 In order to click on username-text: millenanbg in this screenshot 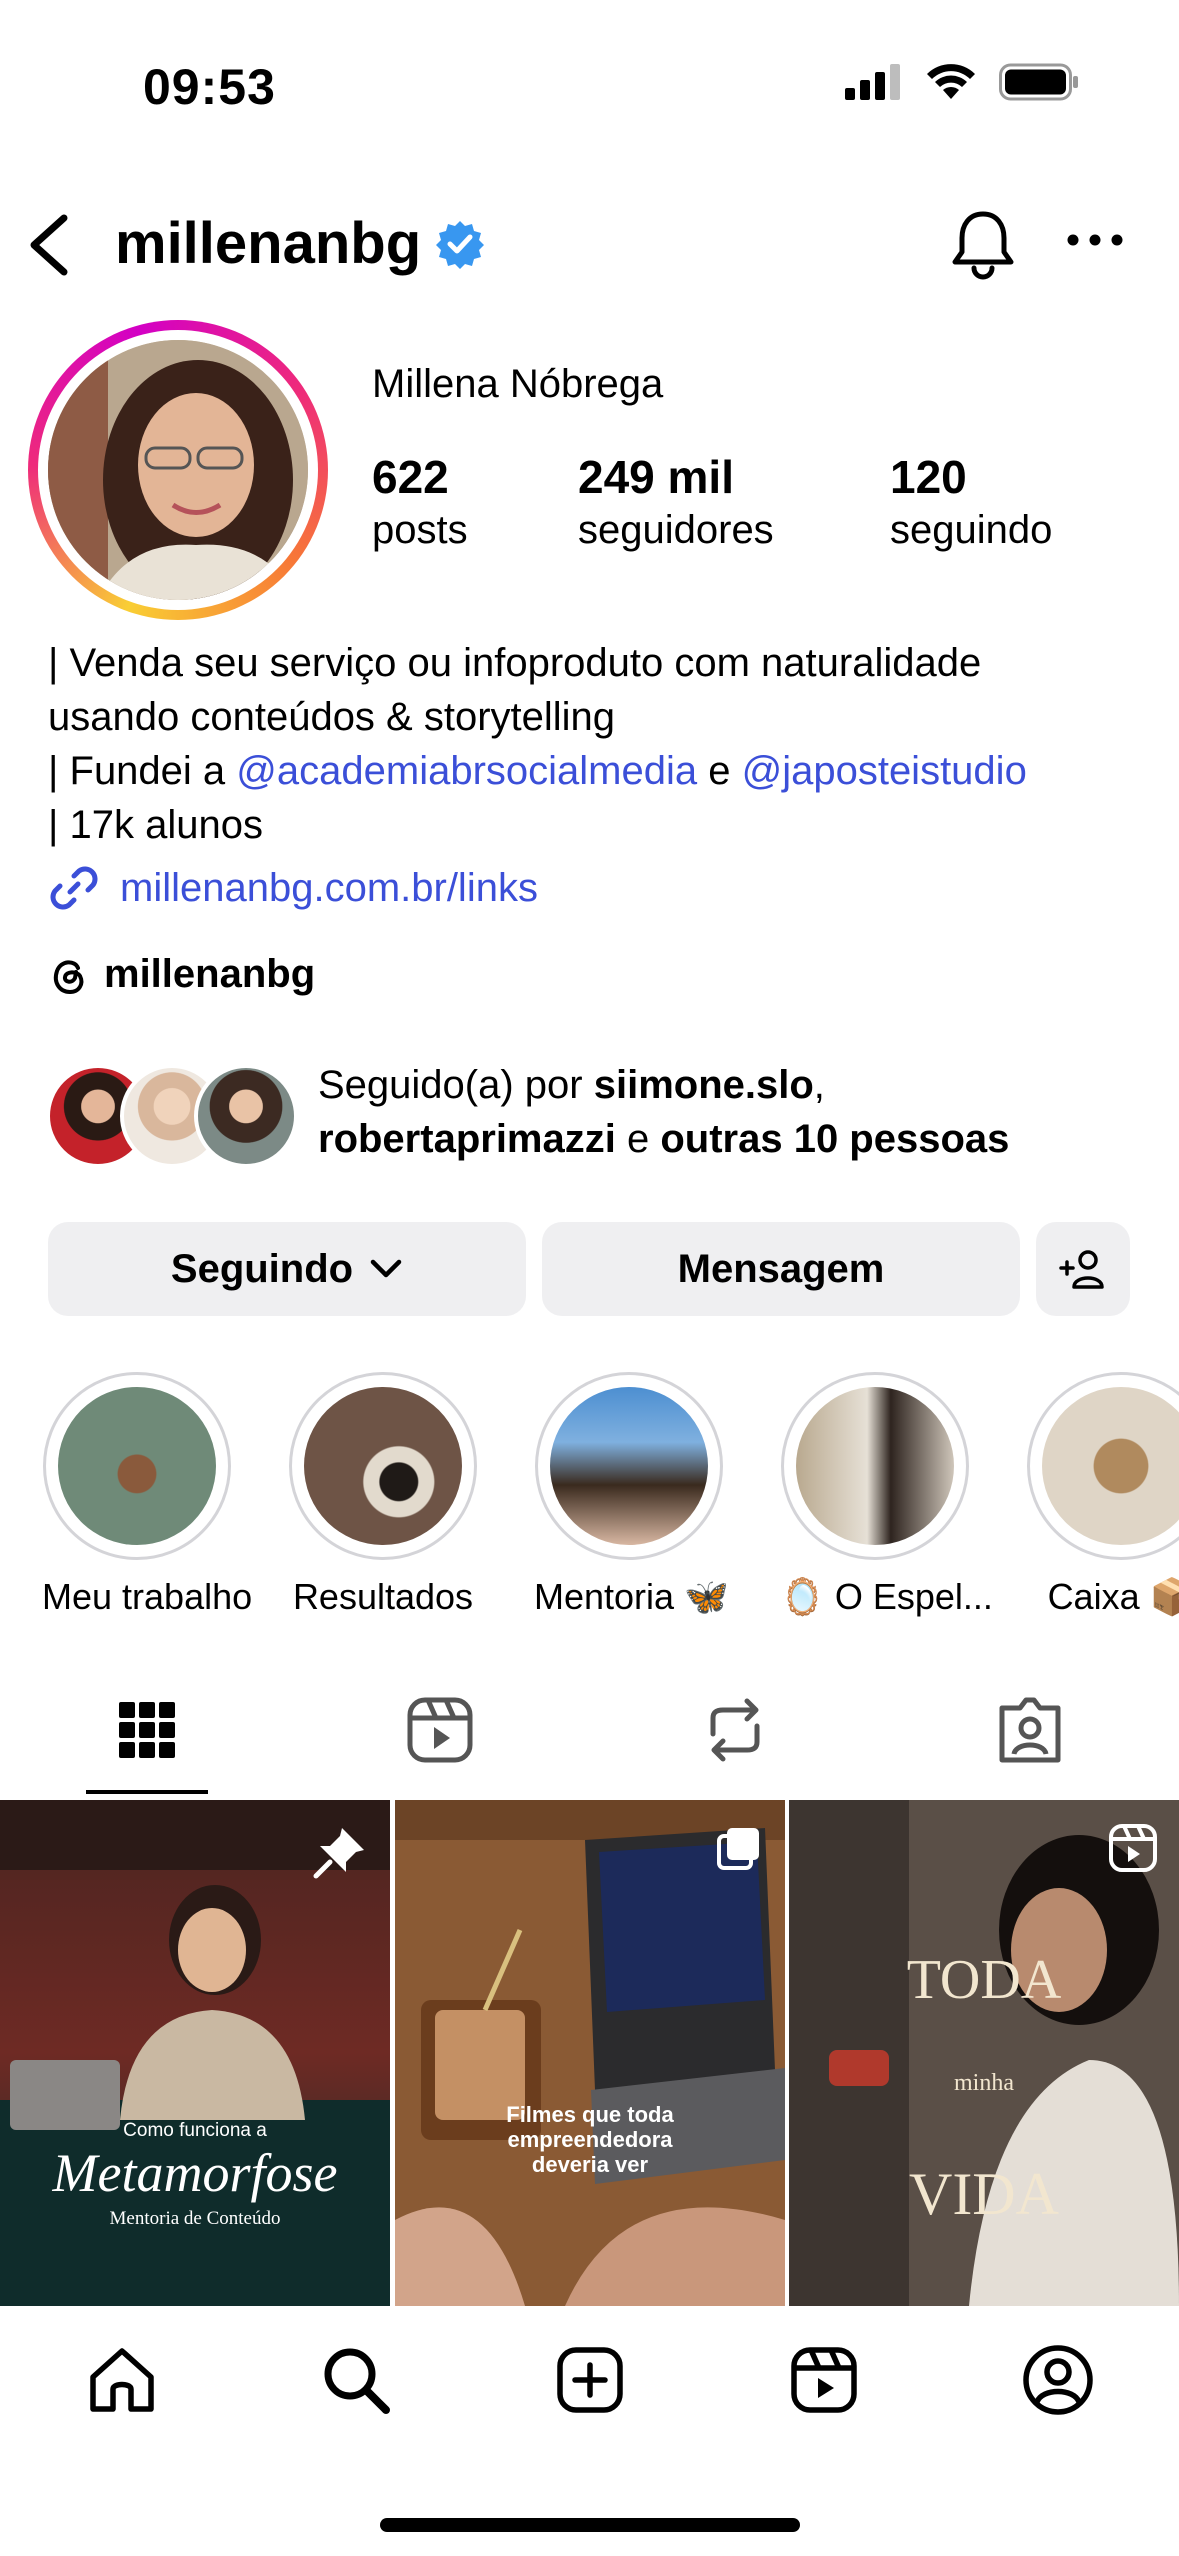, I will do `click(268, 243)`.